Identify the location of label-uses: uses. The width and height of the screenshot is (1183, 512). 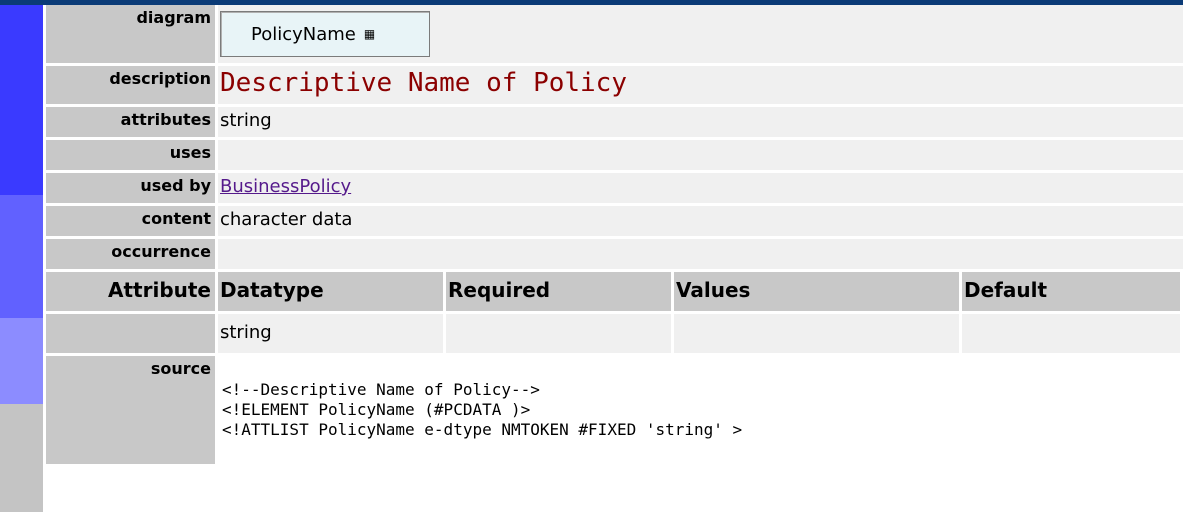
(130, 155).